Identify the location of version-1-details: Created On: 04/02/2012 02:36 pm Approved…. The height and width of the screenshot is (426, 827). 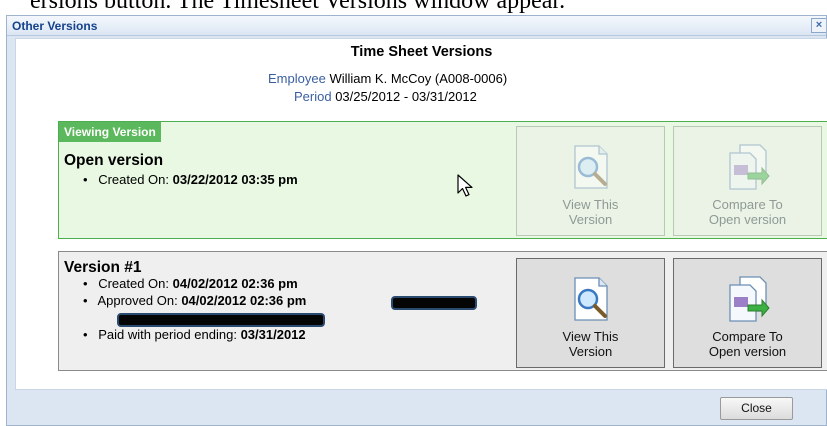
(194, 310).